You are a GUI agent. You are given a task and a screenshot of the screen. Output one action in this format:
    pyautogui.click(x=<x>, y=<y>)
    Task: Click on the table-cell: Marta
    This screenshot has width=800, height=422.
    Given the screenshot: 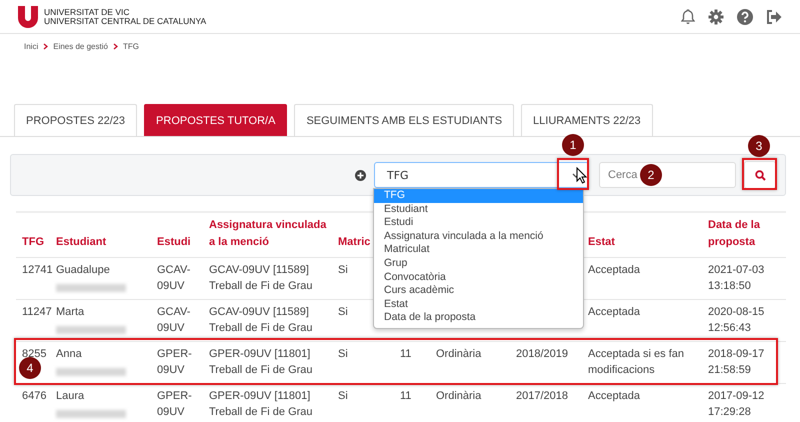 What is the action you would take?
    pyautogui.click(x=70, y=312)
    